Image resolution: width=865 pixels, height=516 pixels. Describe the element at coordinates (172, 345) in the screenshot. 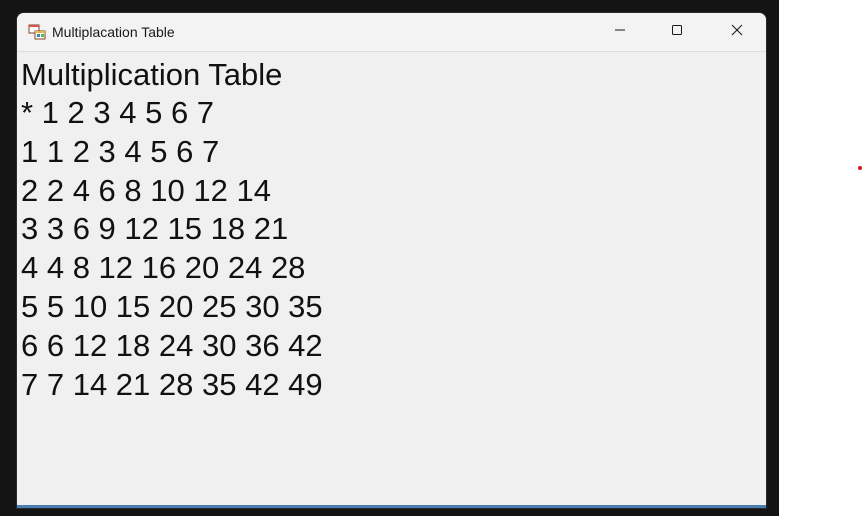

I see `table-row: 6 6 12 18 24 30 36 42` at that location.